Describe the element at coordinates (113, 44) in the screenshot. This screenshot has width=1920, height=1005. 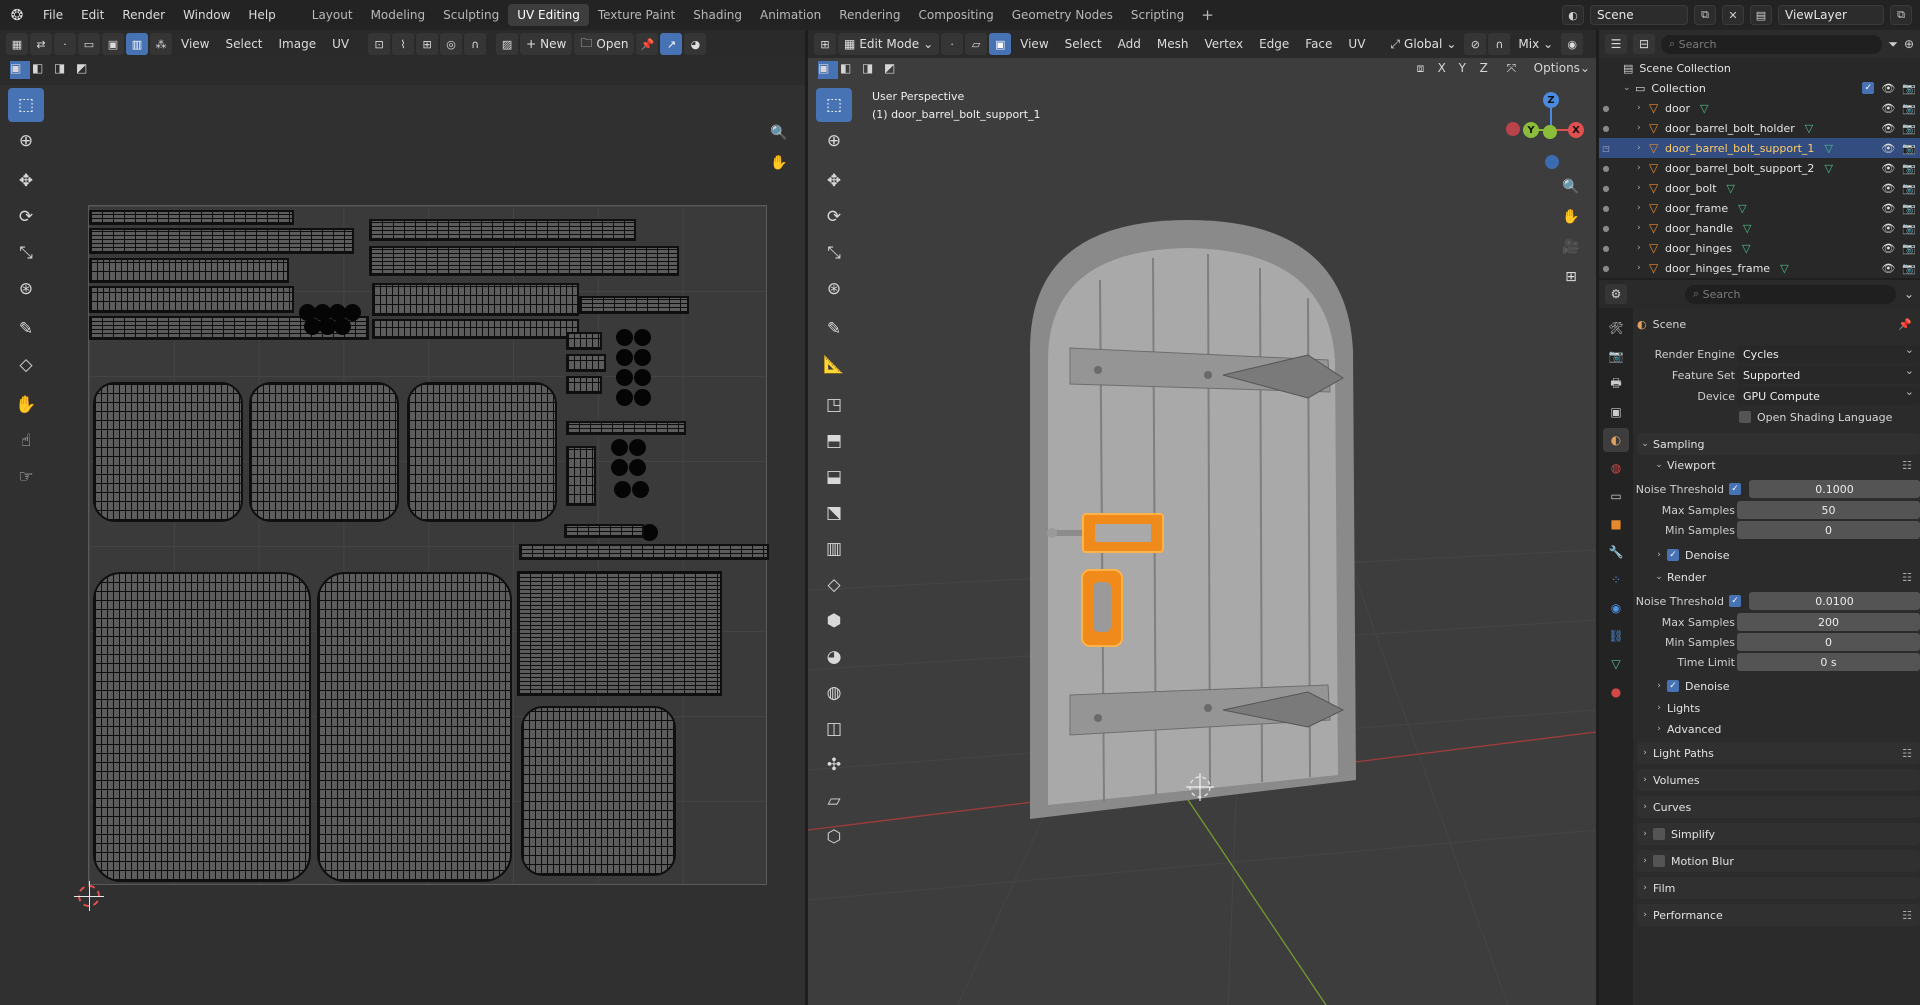
I see `uv-face-select-icon: ▣` at that location.